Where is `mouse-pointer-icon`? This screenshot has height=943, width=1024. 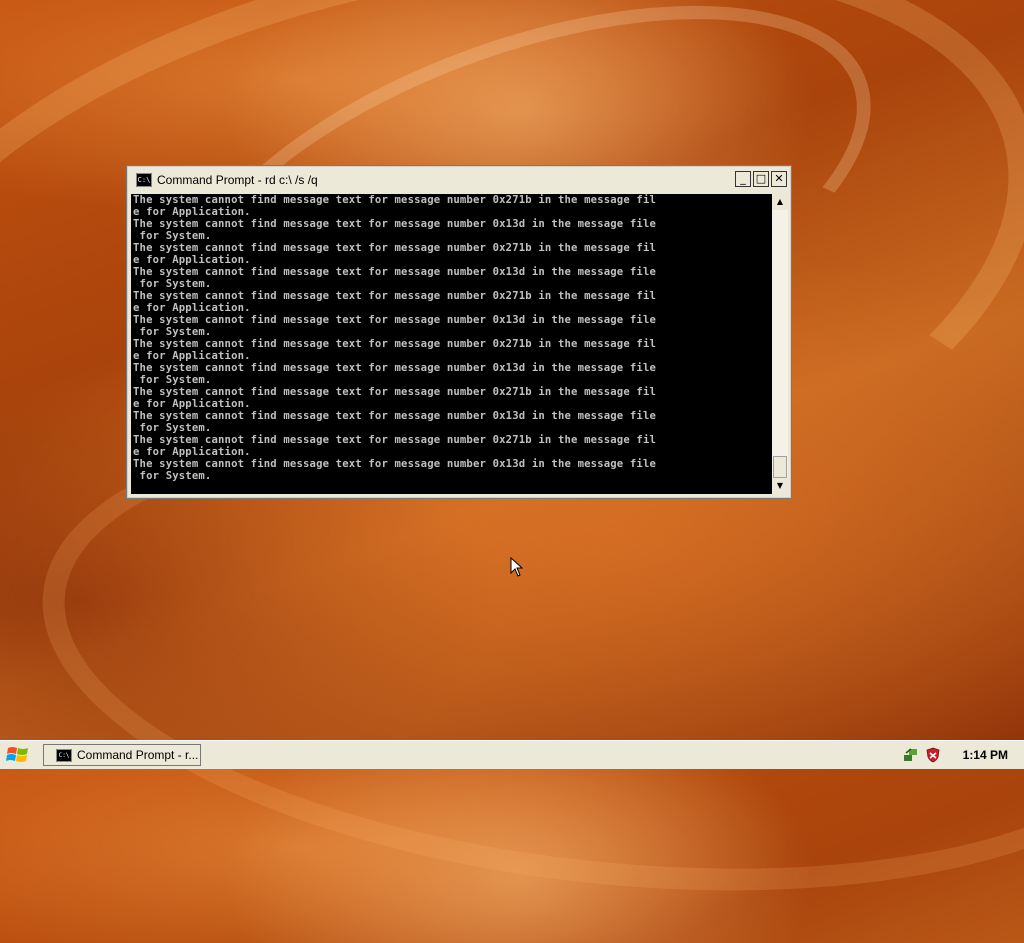 mouse-pointer-icon is located at coordinates (517, 567).